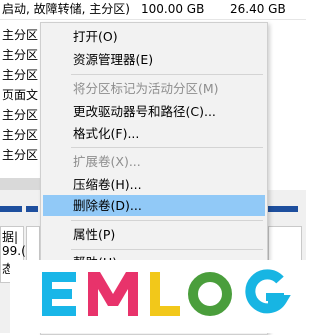 This screenshot has width=320, height=335. Describe the element at coordinates (173, 9) in the screenshot. I see `volume-capacity: 100.00 GB` at that location.